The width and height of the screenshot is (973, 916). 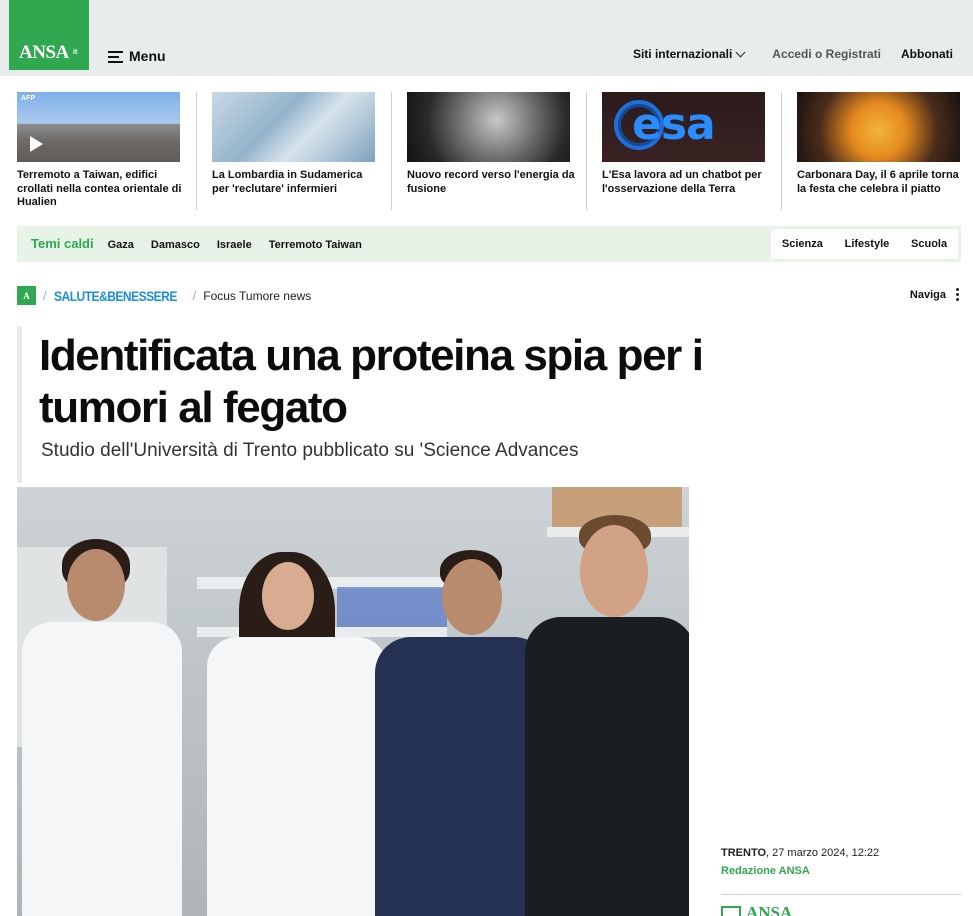 What do you see at coordinates (28, 98) in the screenshot?
I see `afp-badge: AFP` at bounding box center [28, 98].